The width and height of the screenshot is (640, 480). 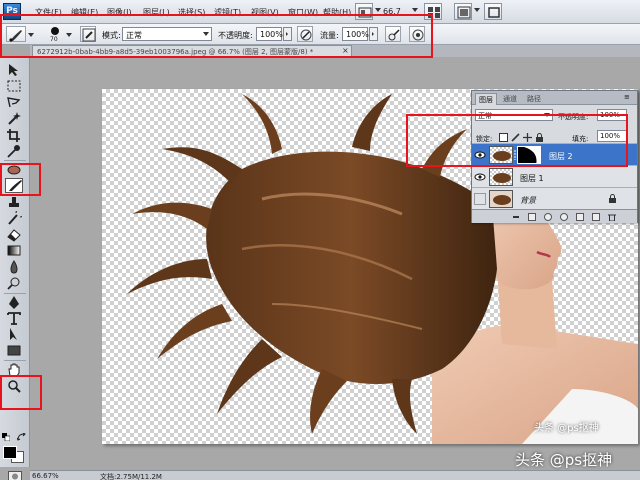 I want to click on gradient-icon, so click(x=14, y=250).